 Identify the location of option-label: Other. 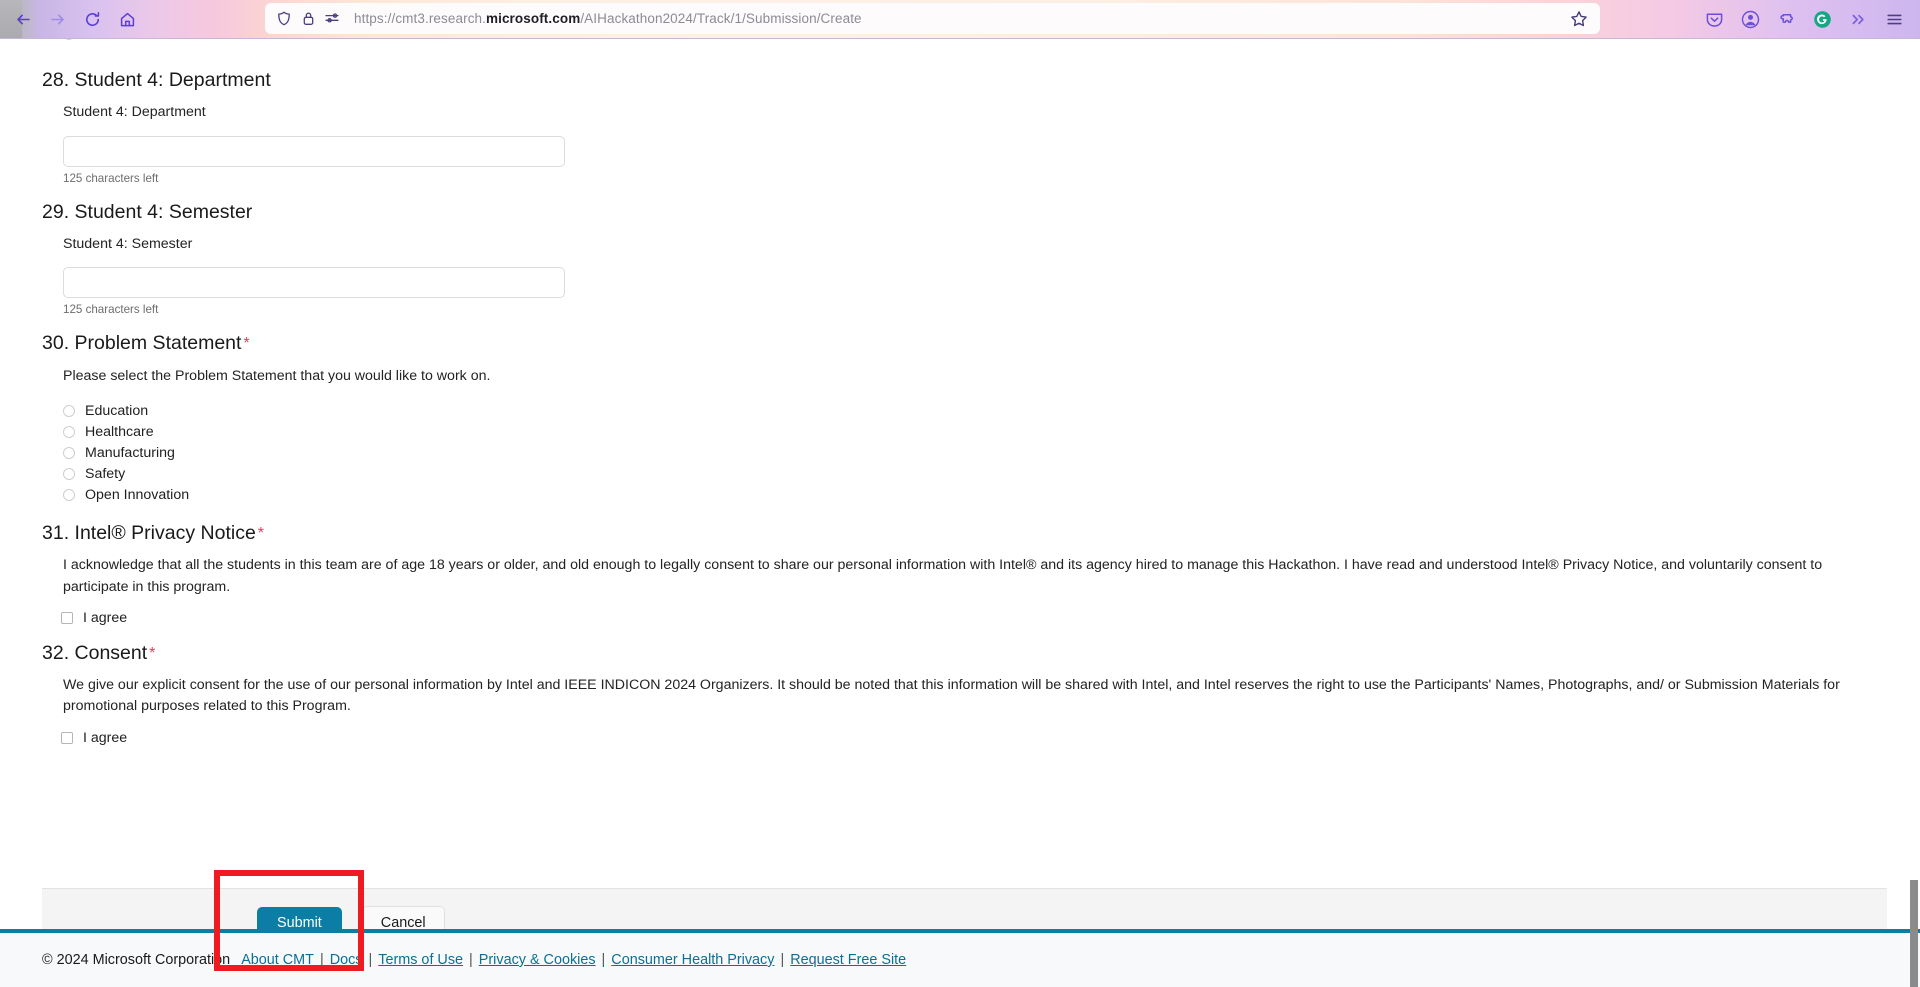
(102, 40).